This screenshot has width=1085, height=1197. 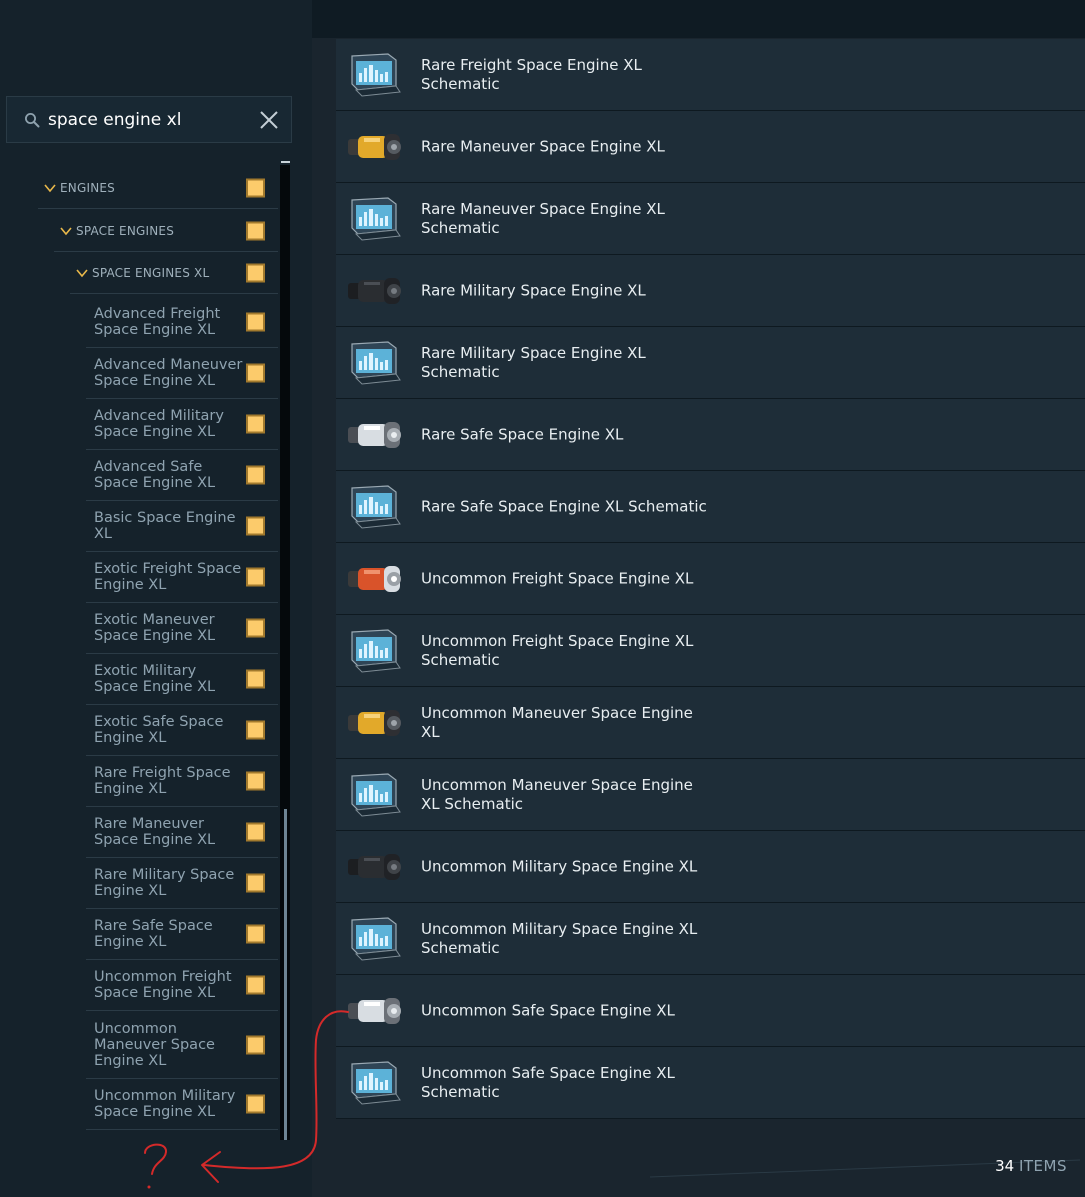 What do you see at coordinates (155, 475) in the screenshot?
I see `tree-leaf-label: Advanced Safe Space Engine XL` at bounding box center [155, 475].